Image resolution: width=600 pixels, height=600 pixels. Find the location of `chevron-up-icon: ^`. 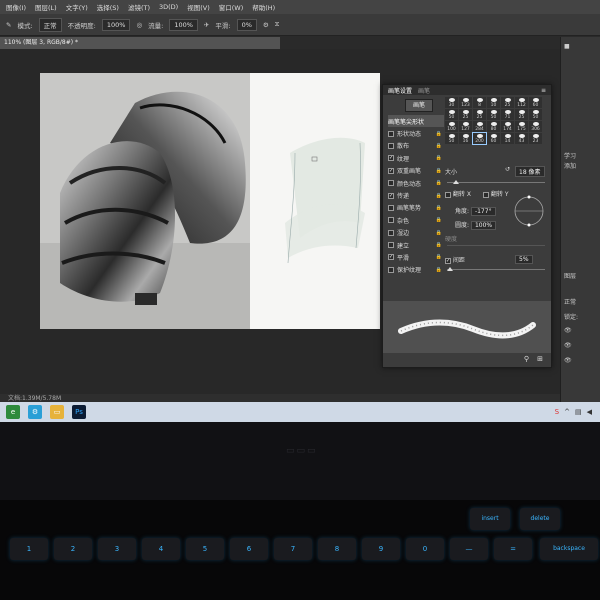

chevron-up-icon: ^ is located at coordinates (567, 412).